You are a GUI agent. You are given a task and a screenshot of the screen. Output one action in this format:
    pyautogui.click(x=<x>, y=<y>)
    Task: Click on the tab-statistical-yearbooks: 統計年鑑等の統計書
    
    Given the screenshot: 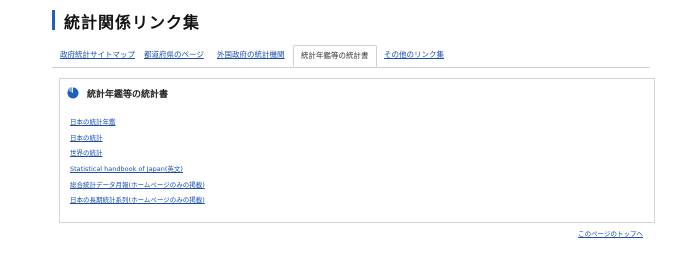 What is the action you would take?
    pyautogui.click(x=335, y=56)
    